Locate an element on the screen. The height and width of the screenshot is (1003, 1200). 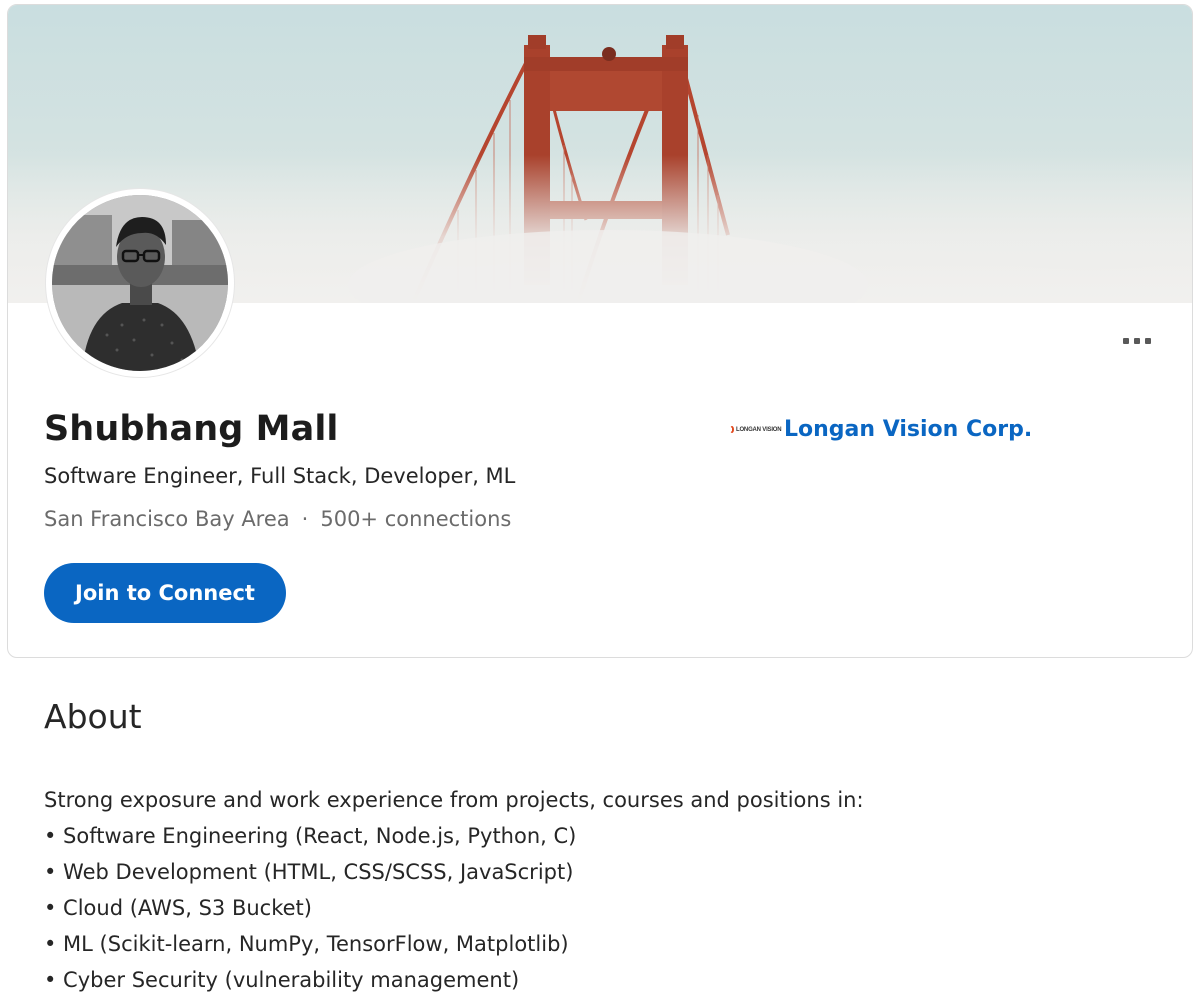
about-list-item: • Cloud (AWS, S3 Bucket) is located at coordinates (178, 908).